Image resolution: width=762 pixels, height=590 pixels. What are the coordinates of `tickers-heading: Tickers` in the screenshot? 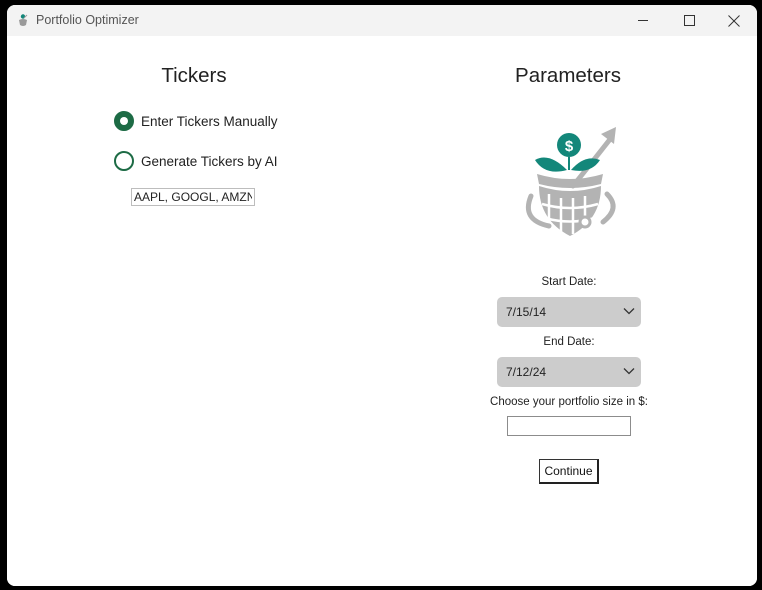 It's located at (194, 75).